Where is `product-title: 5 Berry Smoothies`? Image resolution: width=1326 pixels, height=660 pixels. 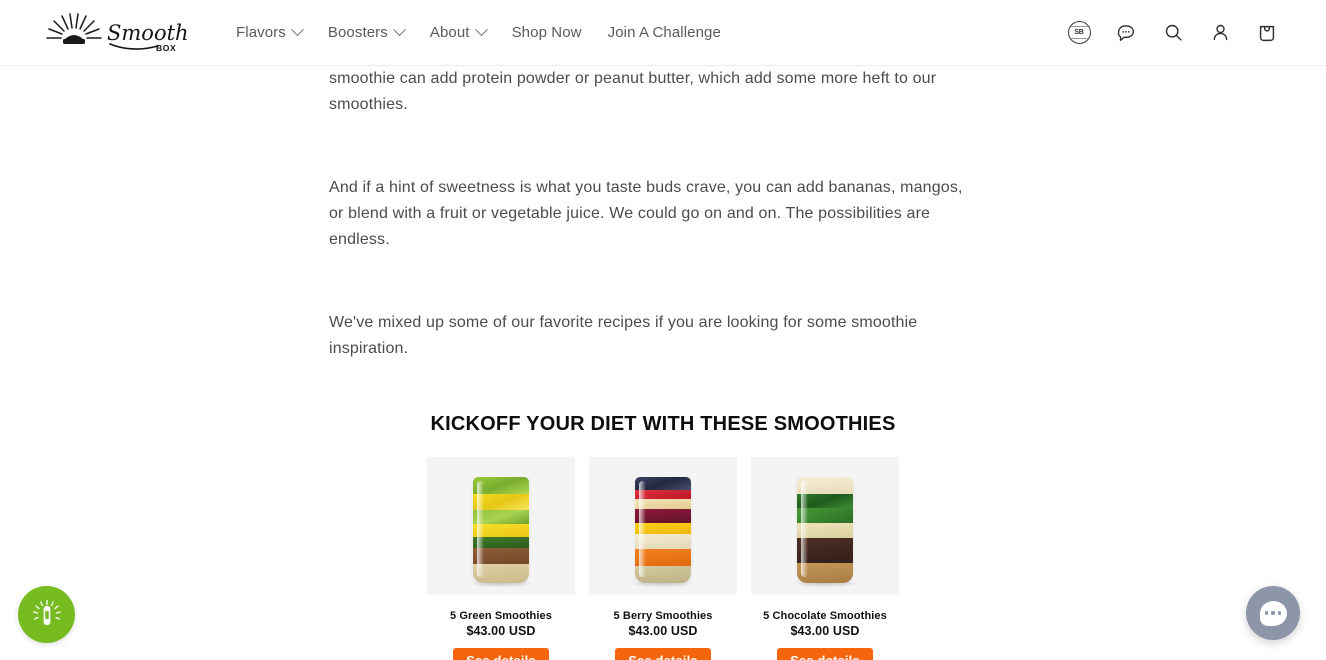 product-title: 5 Berry Smoothies is located at coordinates (663, 616).